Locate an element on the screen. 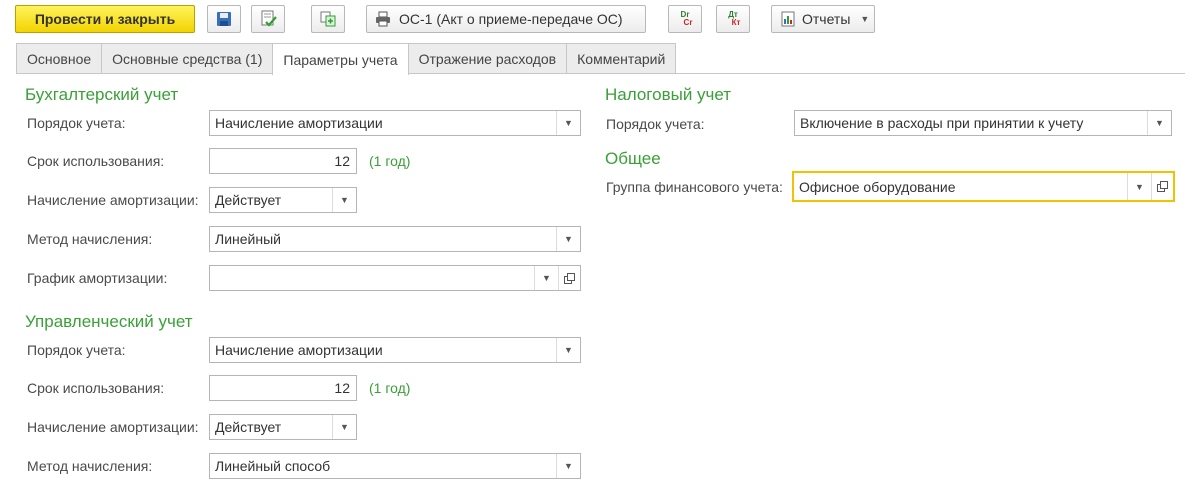 The image size is (1200, 485). management-depreciation-value: Действует is located at coordinates (248, 427).